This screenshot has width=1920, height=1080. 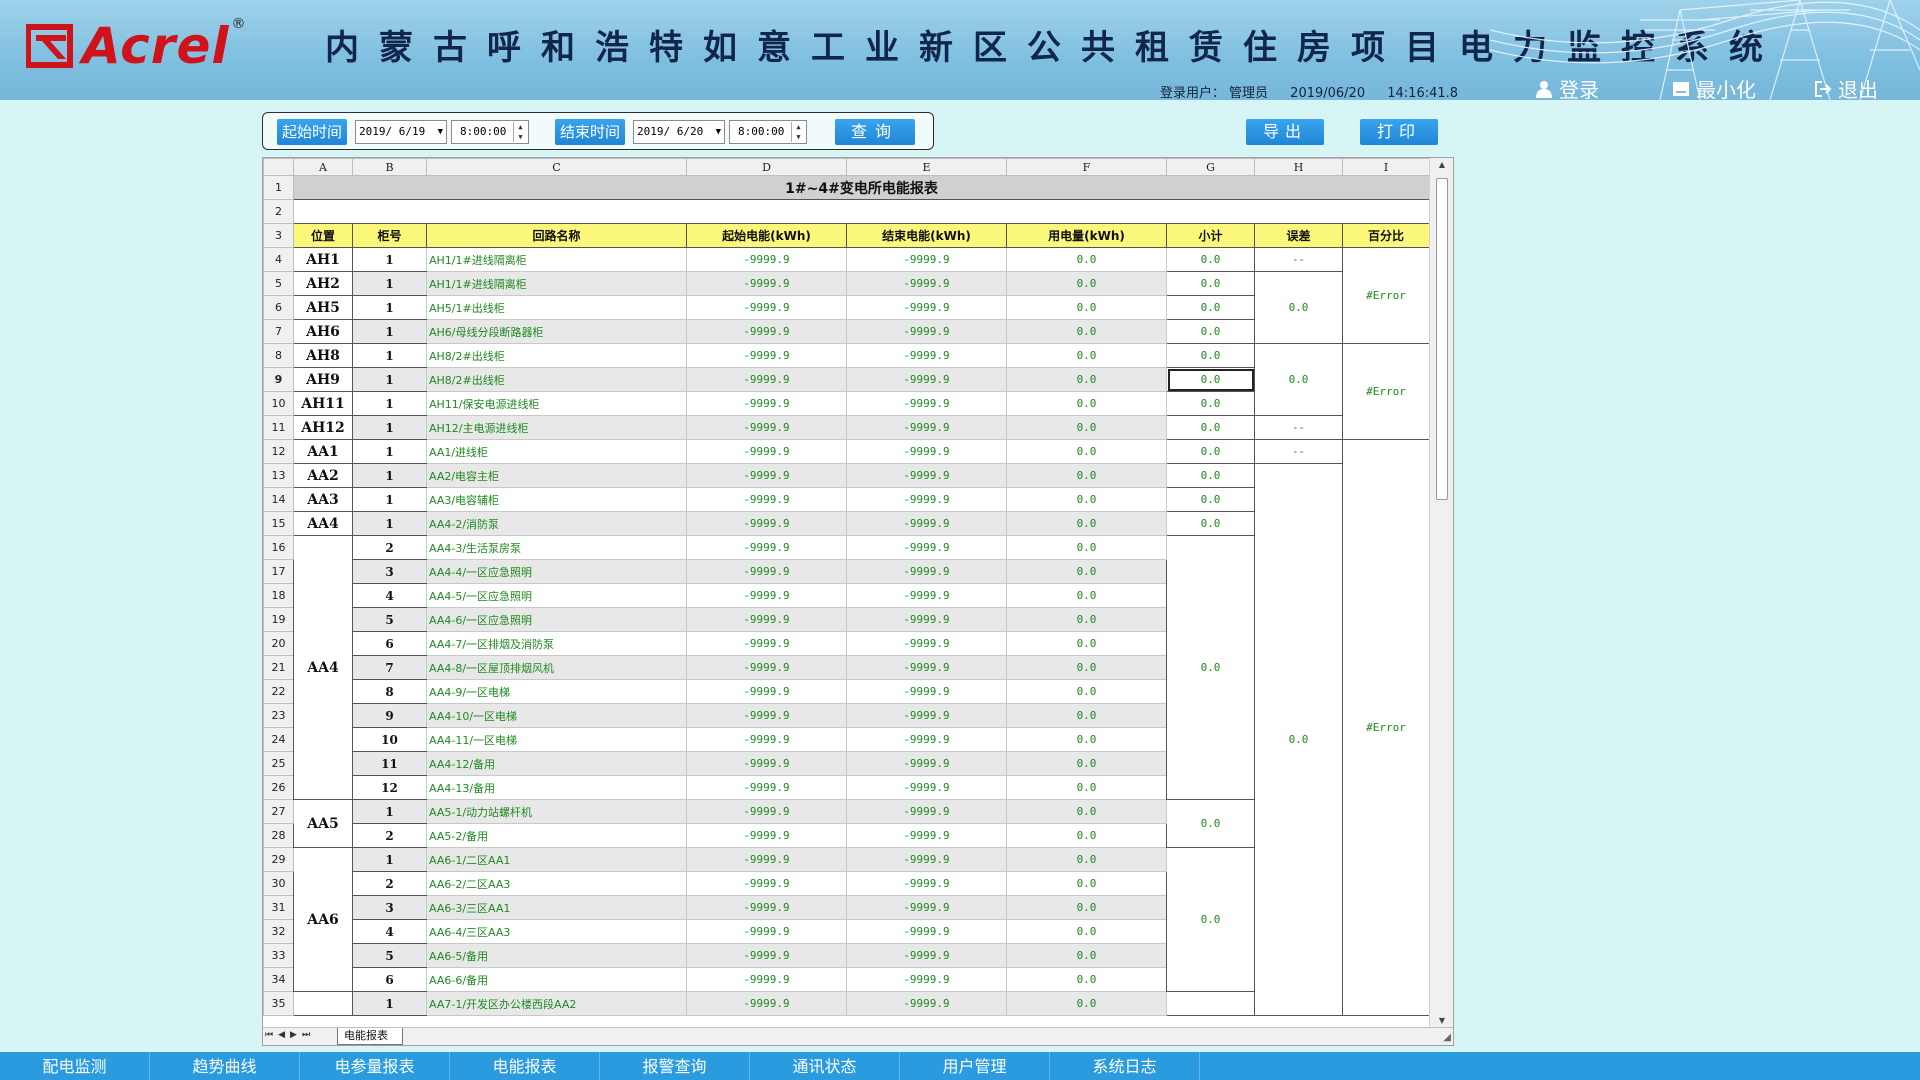 I want to click on row-number: 29, so click(x=278, y=859).